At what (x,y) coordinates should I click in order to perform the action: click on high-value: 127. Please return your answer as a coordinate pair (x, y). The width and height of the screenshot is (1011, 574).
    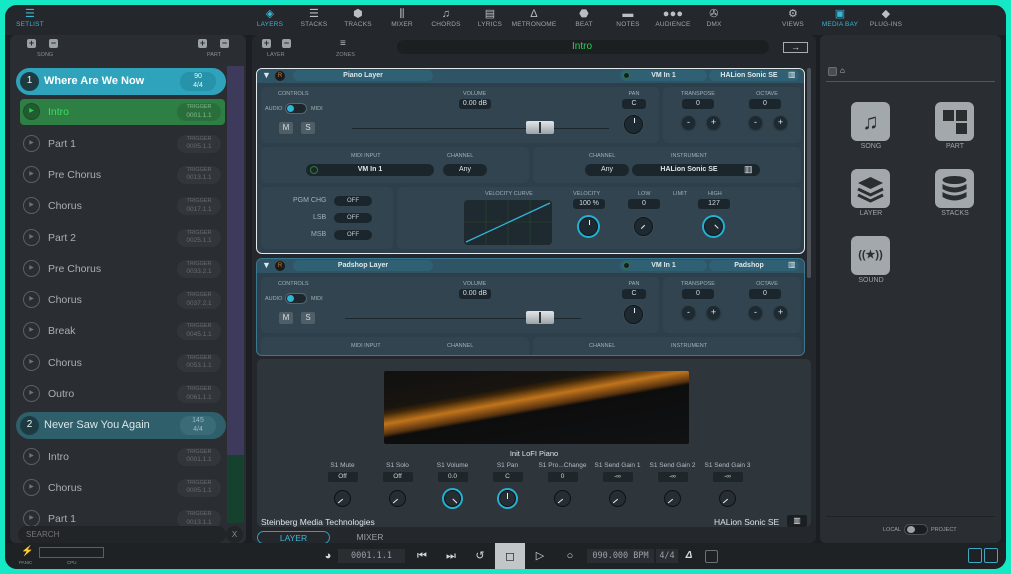
    Looking at the image, I should click on (714, 204).